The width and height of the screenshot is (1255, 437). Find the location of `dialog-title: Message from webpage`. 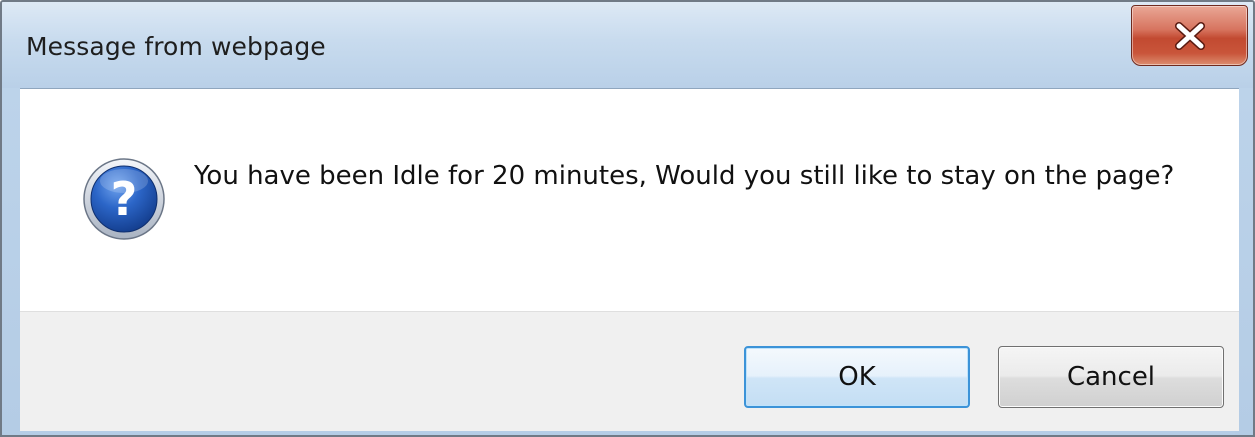

dialog-title: Message from webpage is located at coordinates (176, 46).